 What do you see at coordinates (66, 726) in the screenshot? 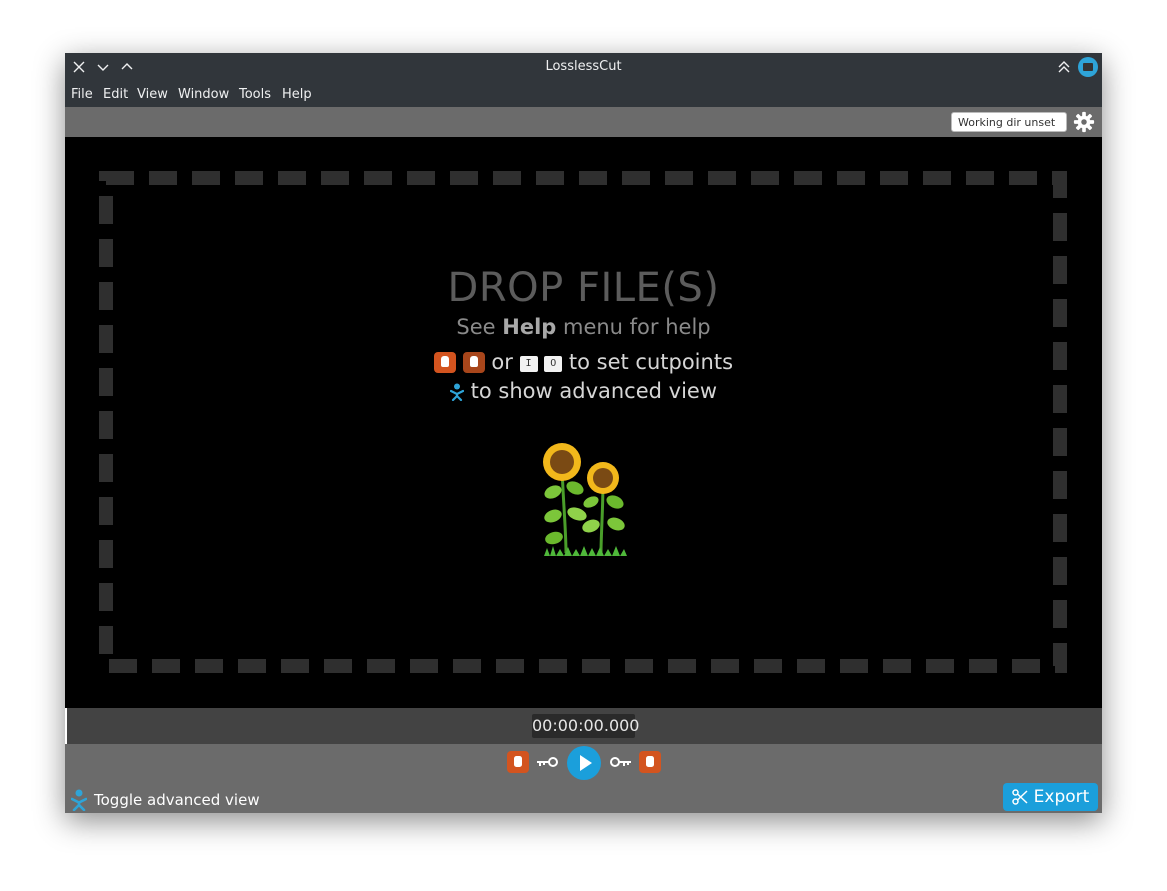
I see `playhead` at bounding box center [66, 726].